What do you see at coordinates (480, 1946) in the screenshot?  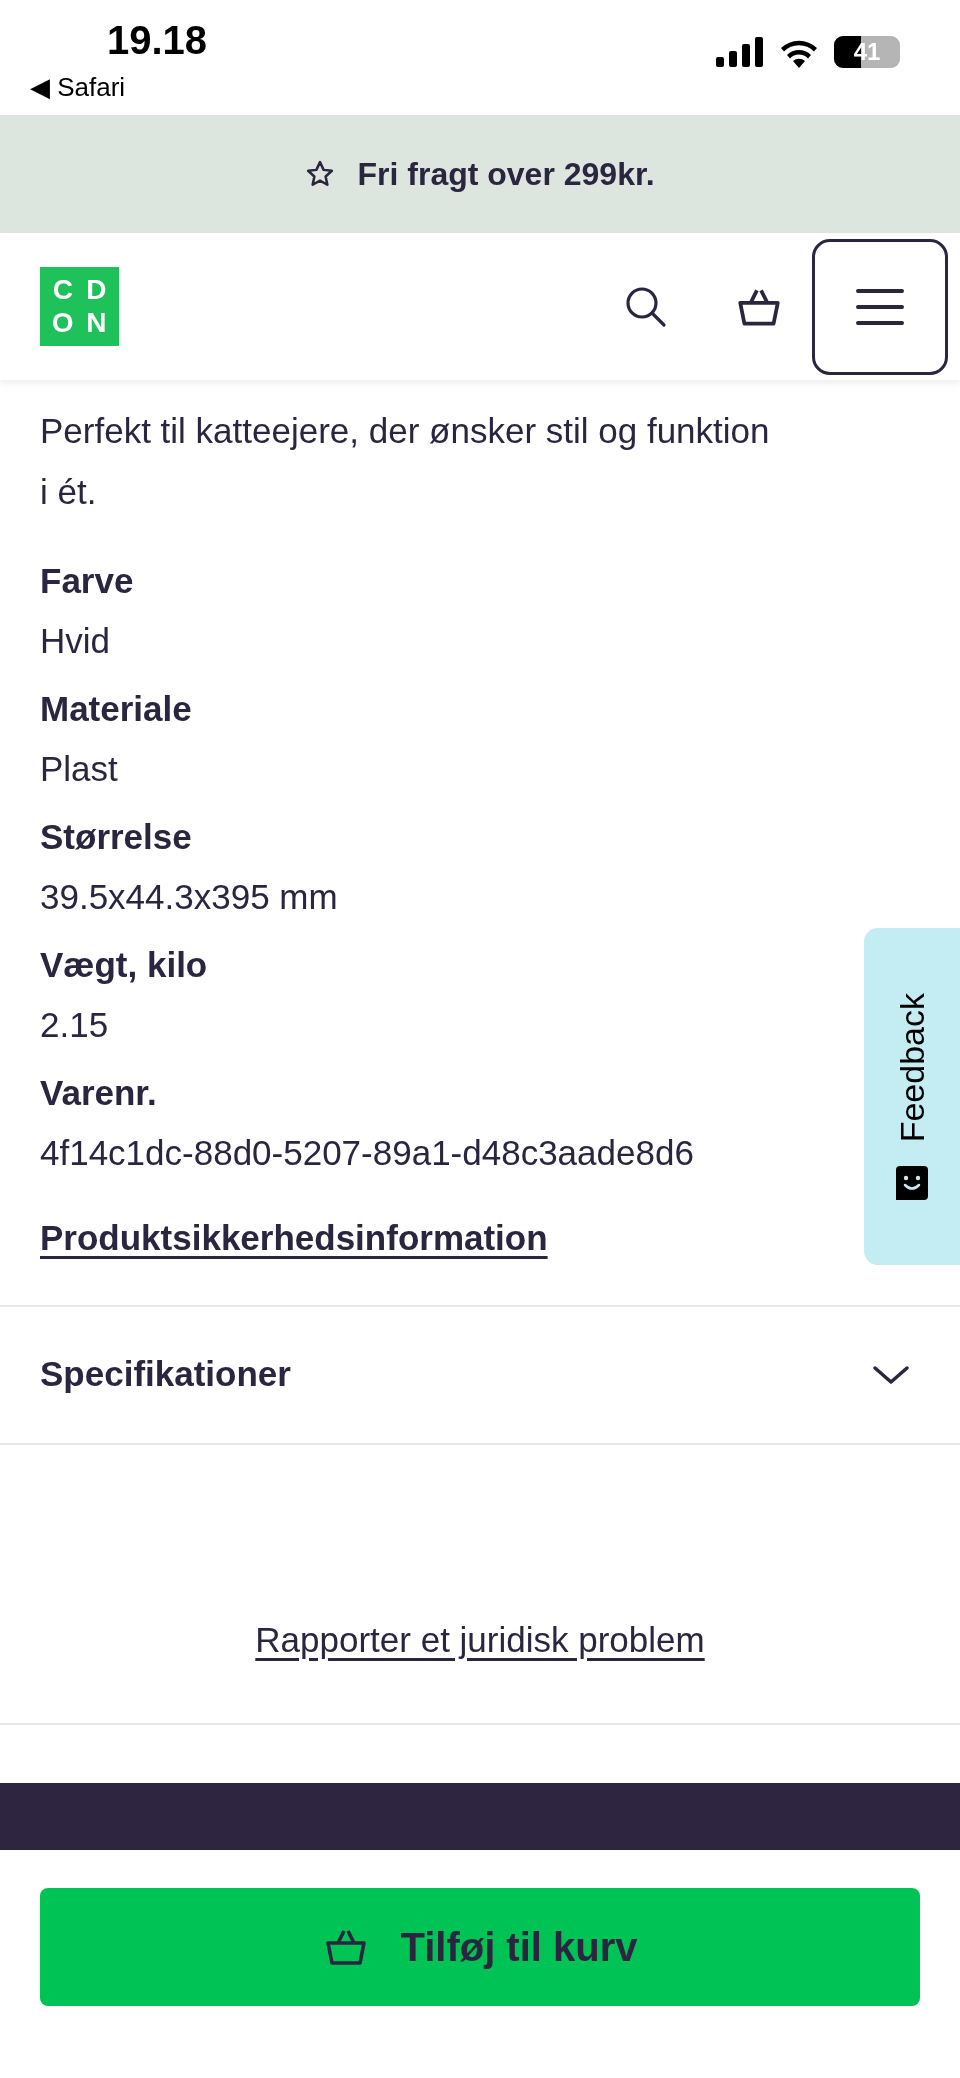 I see `add-to-cart-button: Tilføj til kurv` at bounding box center [480, 1946].